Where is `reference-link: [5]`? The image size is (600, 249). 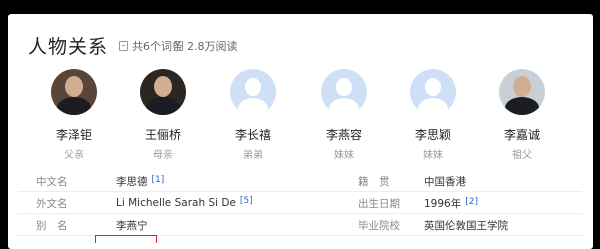 reference-link: [5] is located at coordinates (246, 201).